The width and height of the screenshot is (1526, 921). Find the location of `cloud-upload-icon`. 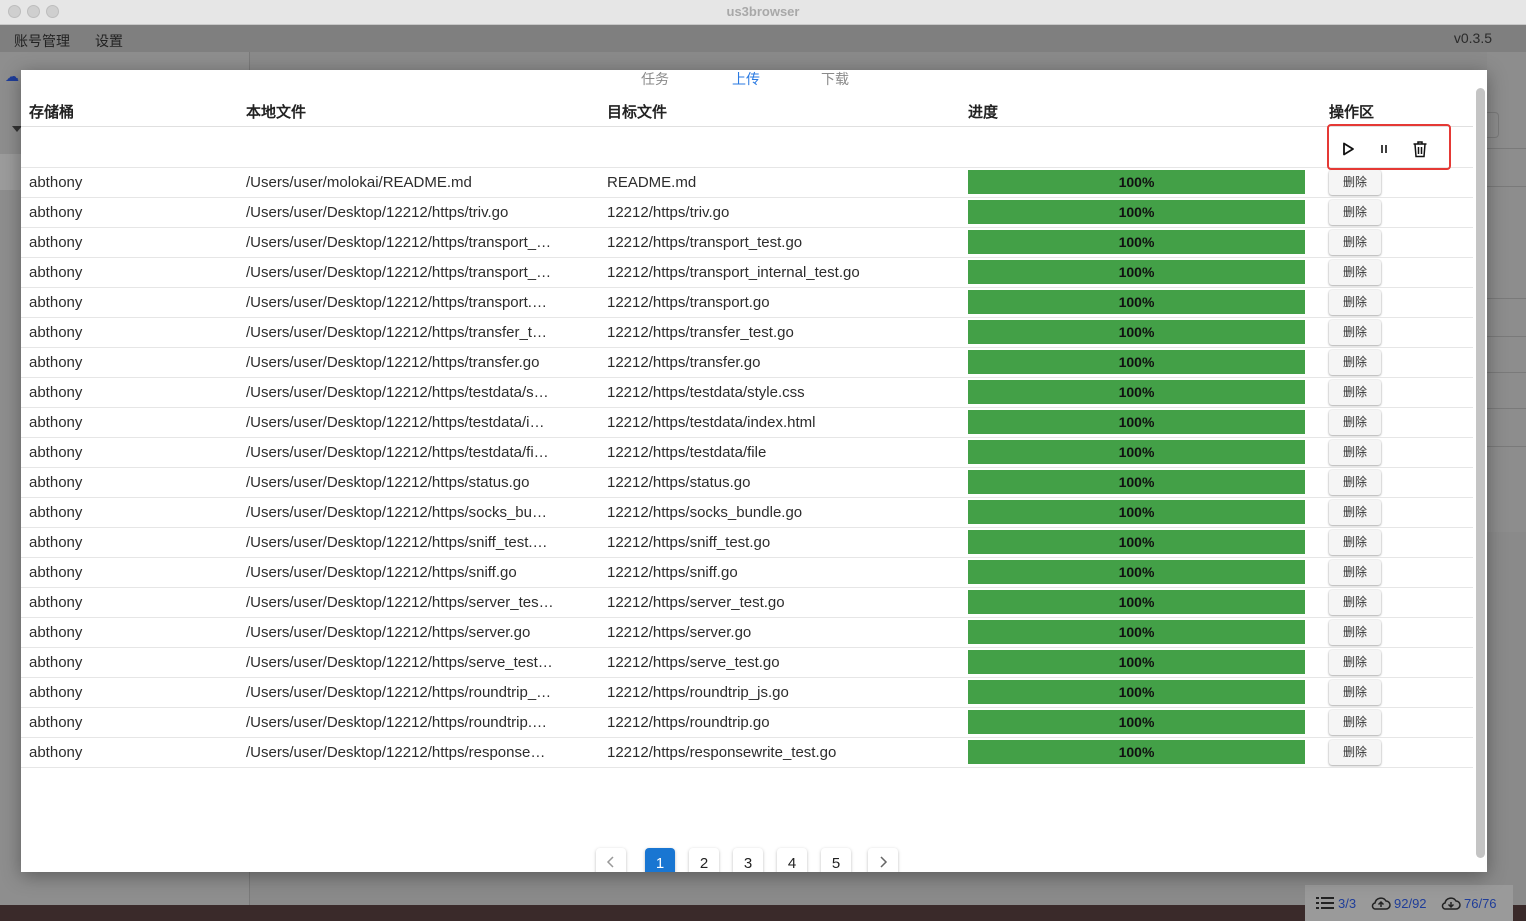

cloud-upload-icon is located at coordinates (1381, 903).